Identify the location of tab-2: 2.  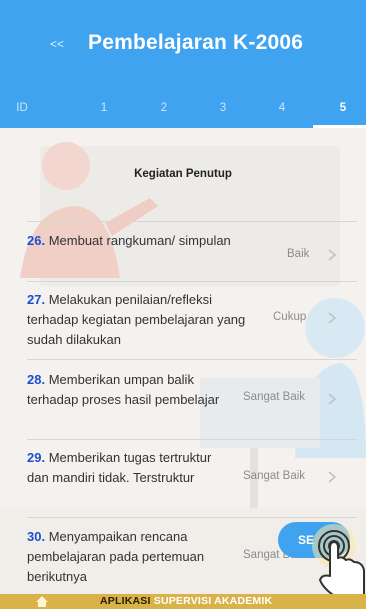
(164, 108).